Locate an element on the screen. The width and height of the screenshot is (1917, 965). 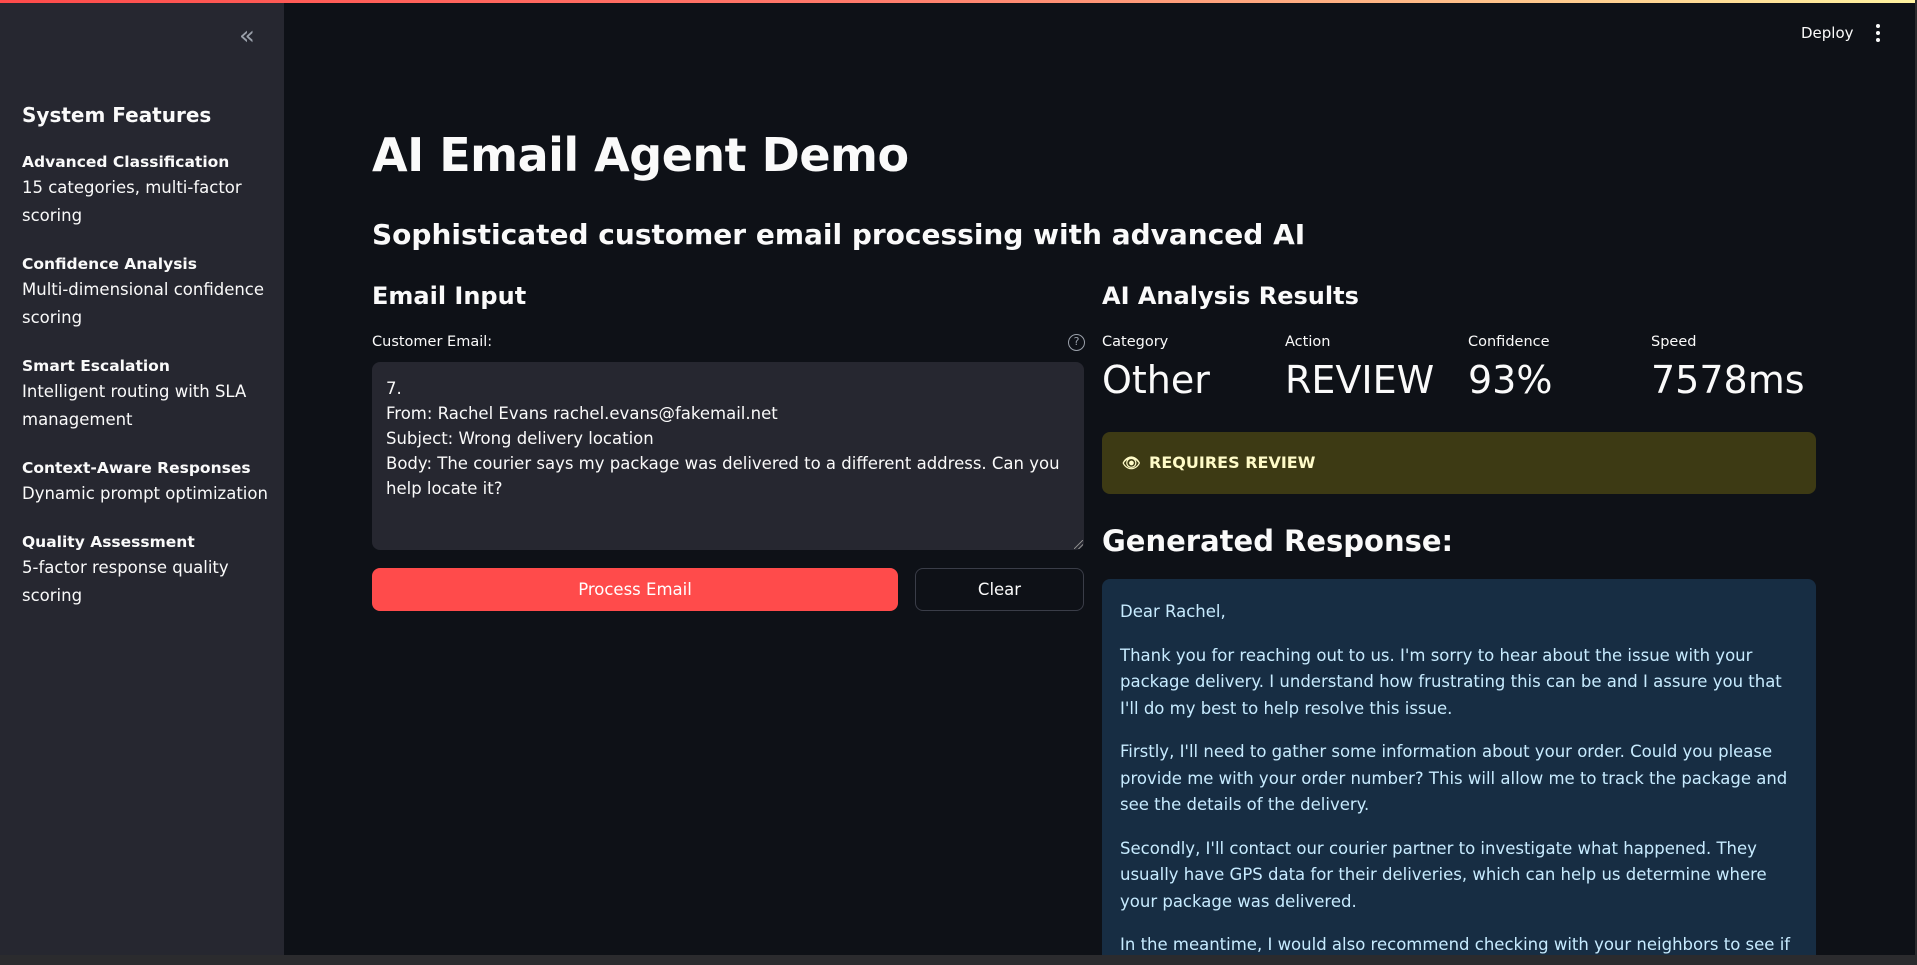
email-input-heading: Email Input is located at coordinates (449, 296).